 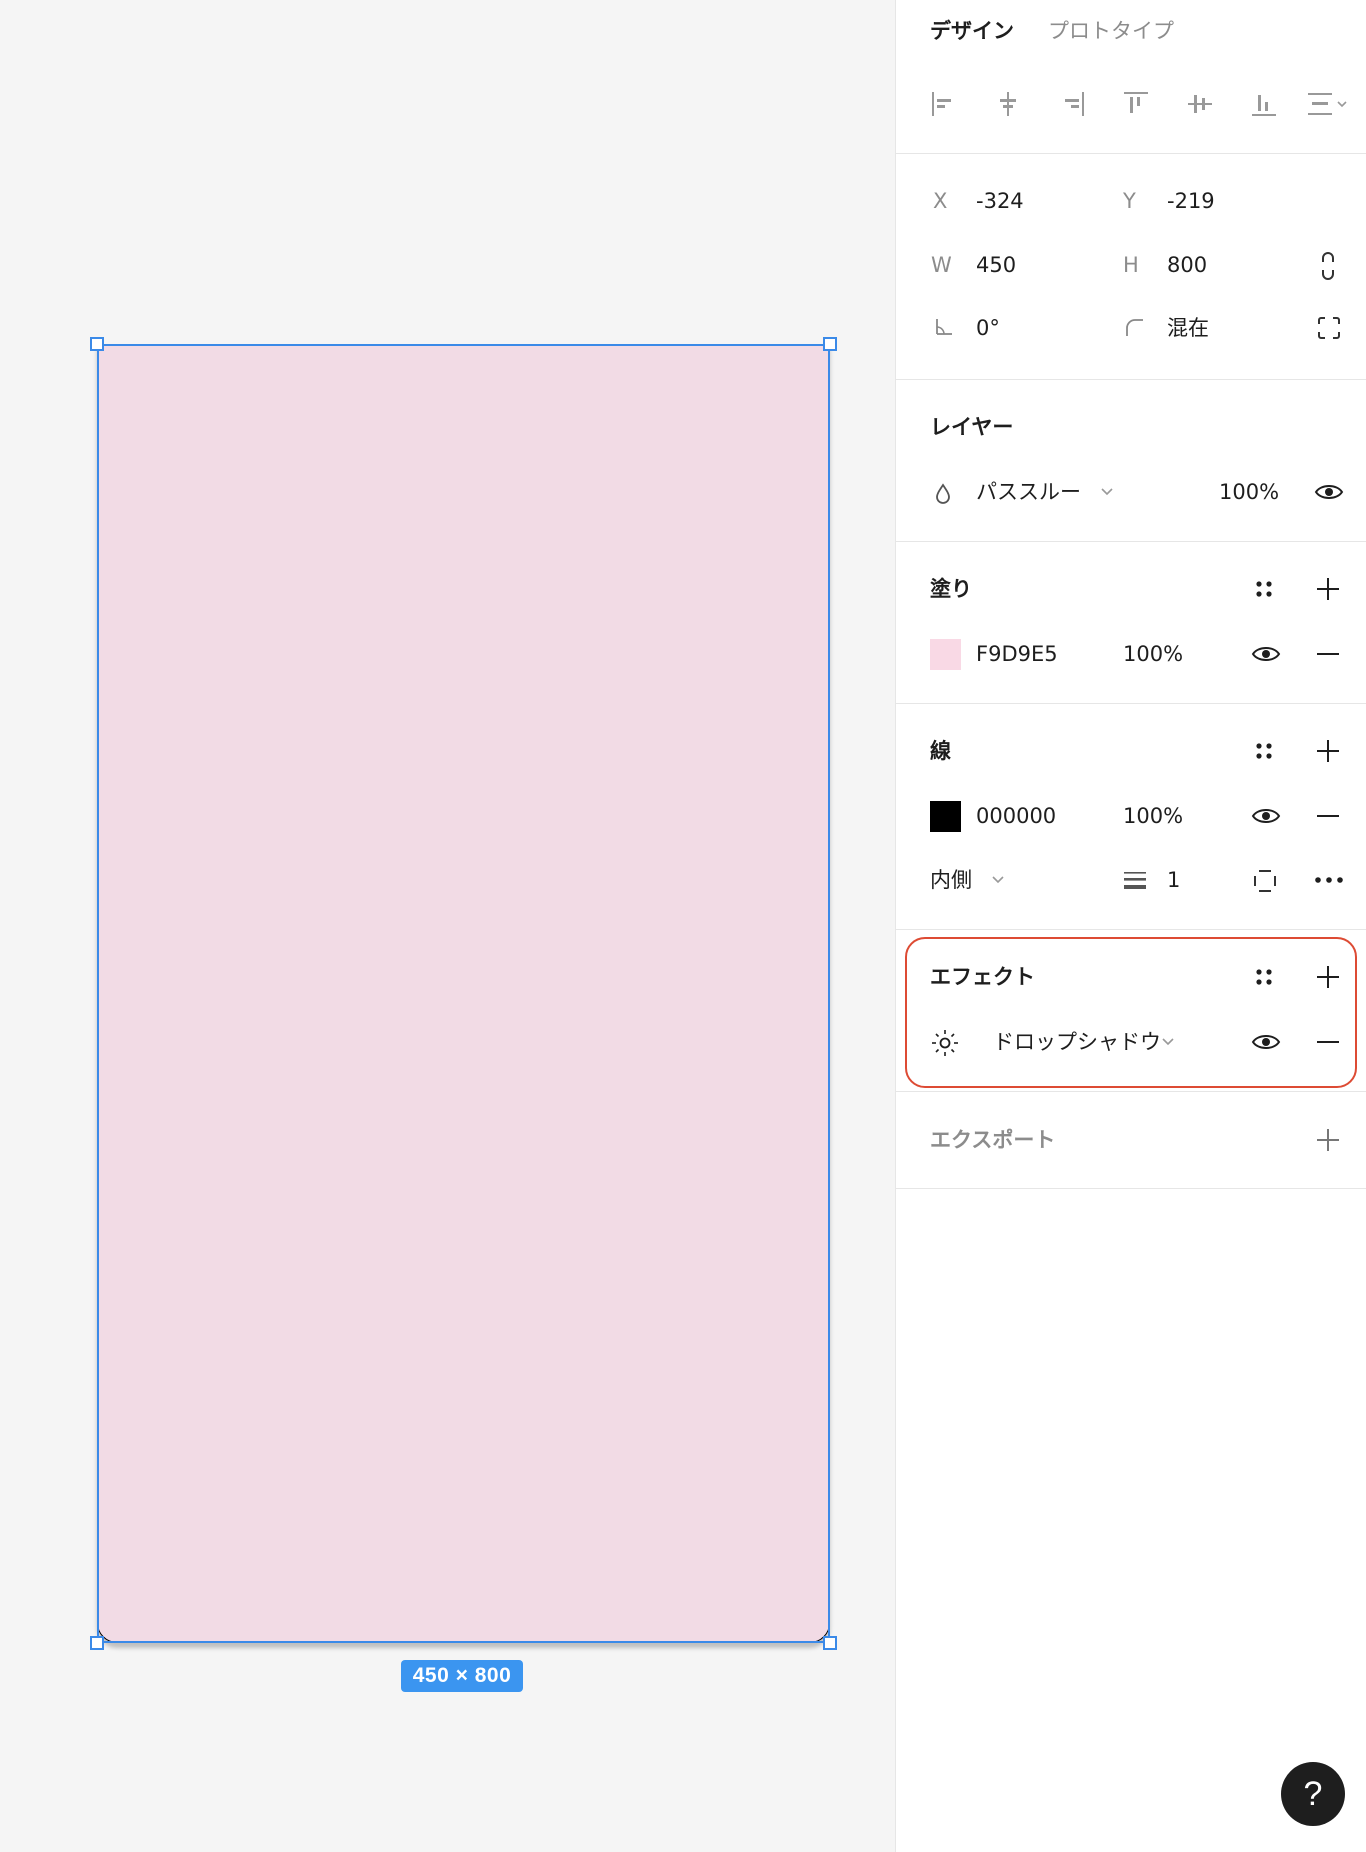 I want to click on stroke-title: 線, so click(x=940, y=751).